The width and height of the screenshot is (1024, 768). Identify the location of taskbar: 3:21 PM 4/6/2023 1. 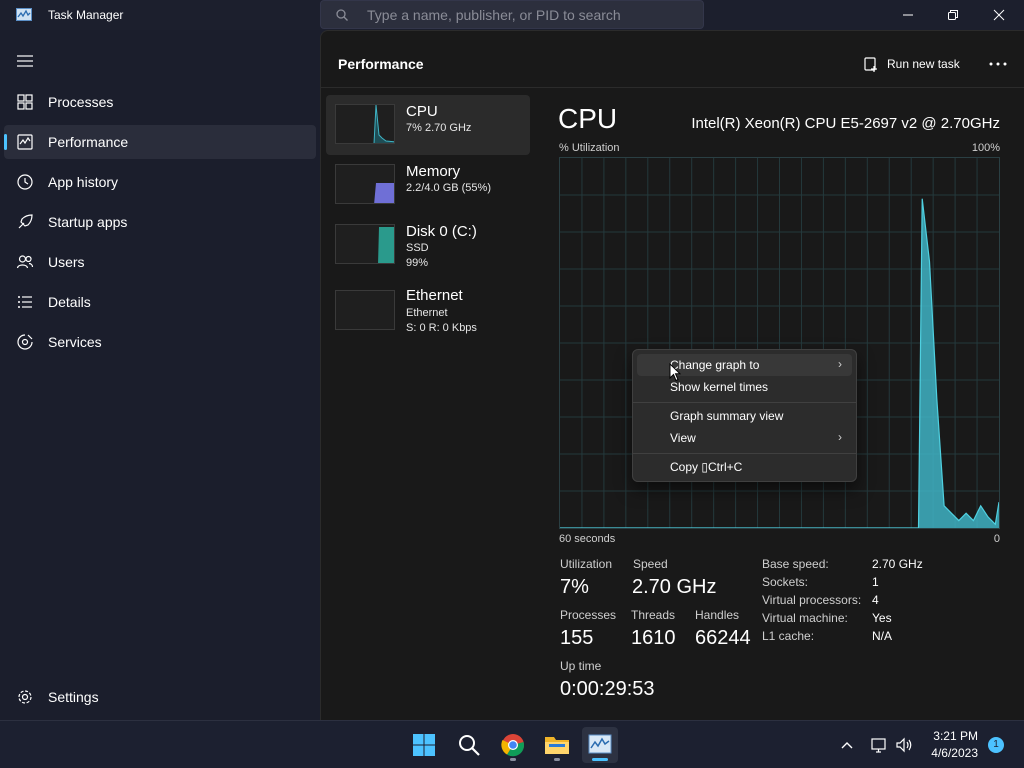
(512, 744).